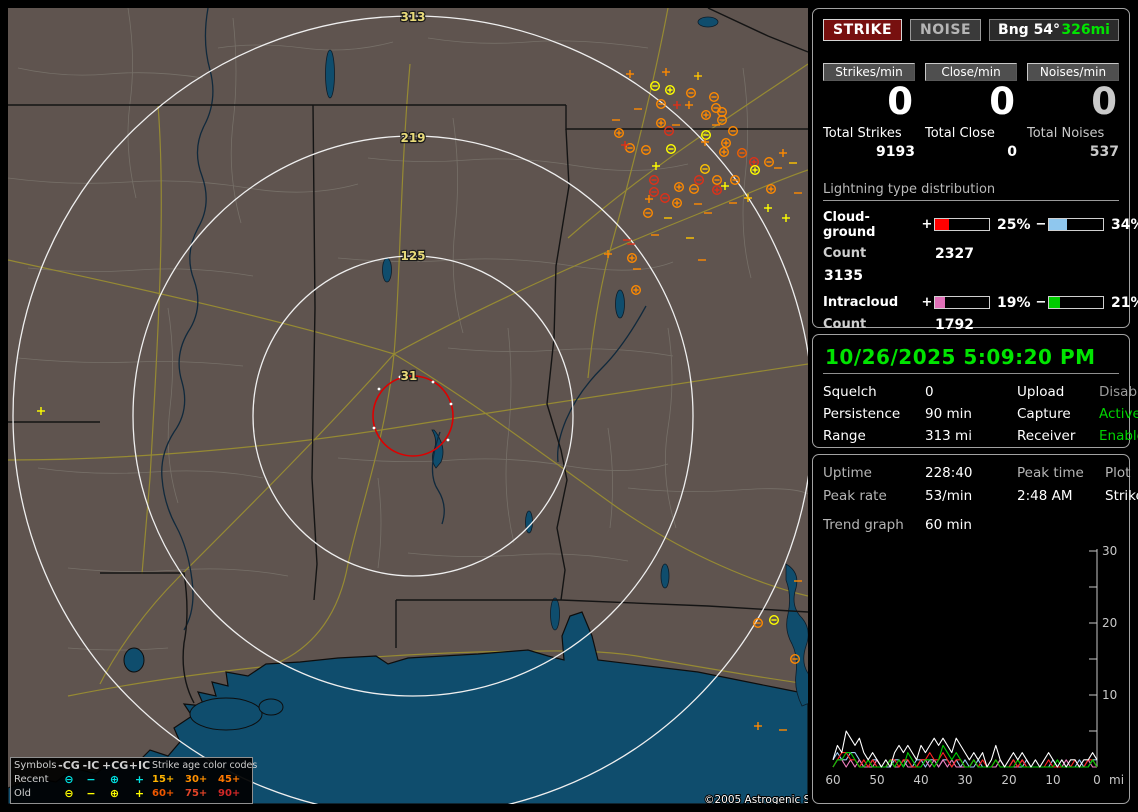 The image size is (1138, 812). What do you see at coordinates (1045, 496) in the screenshot?
I see `peak-time-value: 2:48 AM` at bounding box center [1045, 496].